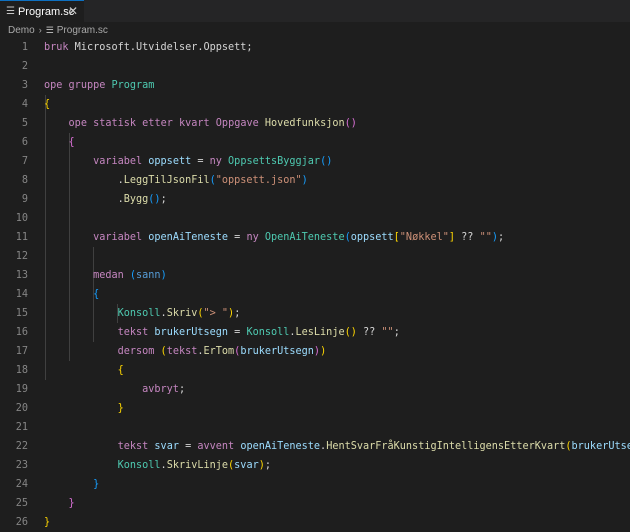 The height and width of the screenshot is (532, 630). I want to click on code-line: 6 {, so click(315, 142).